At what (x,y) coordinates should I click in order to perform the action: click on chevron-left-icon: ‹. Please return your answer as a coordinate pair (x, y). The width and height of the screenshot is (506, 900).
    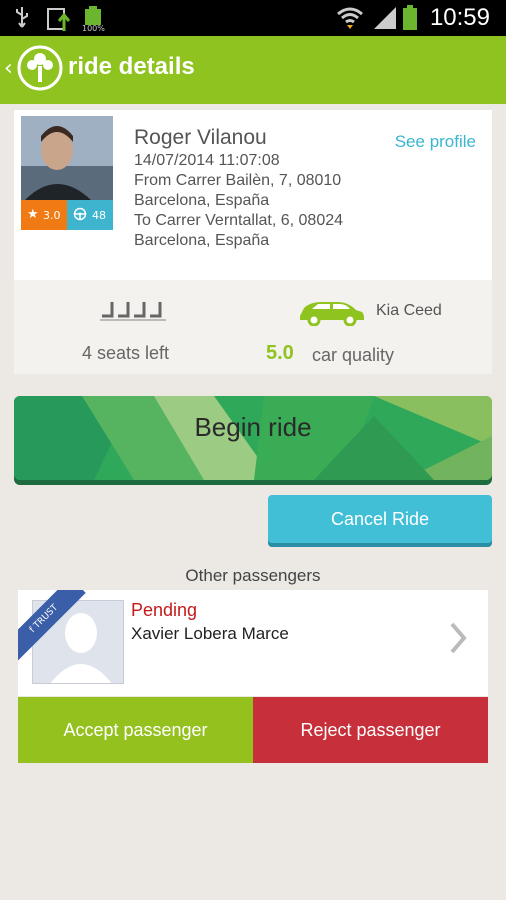
    Looking at the image, I should click on (8, 68).